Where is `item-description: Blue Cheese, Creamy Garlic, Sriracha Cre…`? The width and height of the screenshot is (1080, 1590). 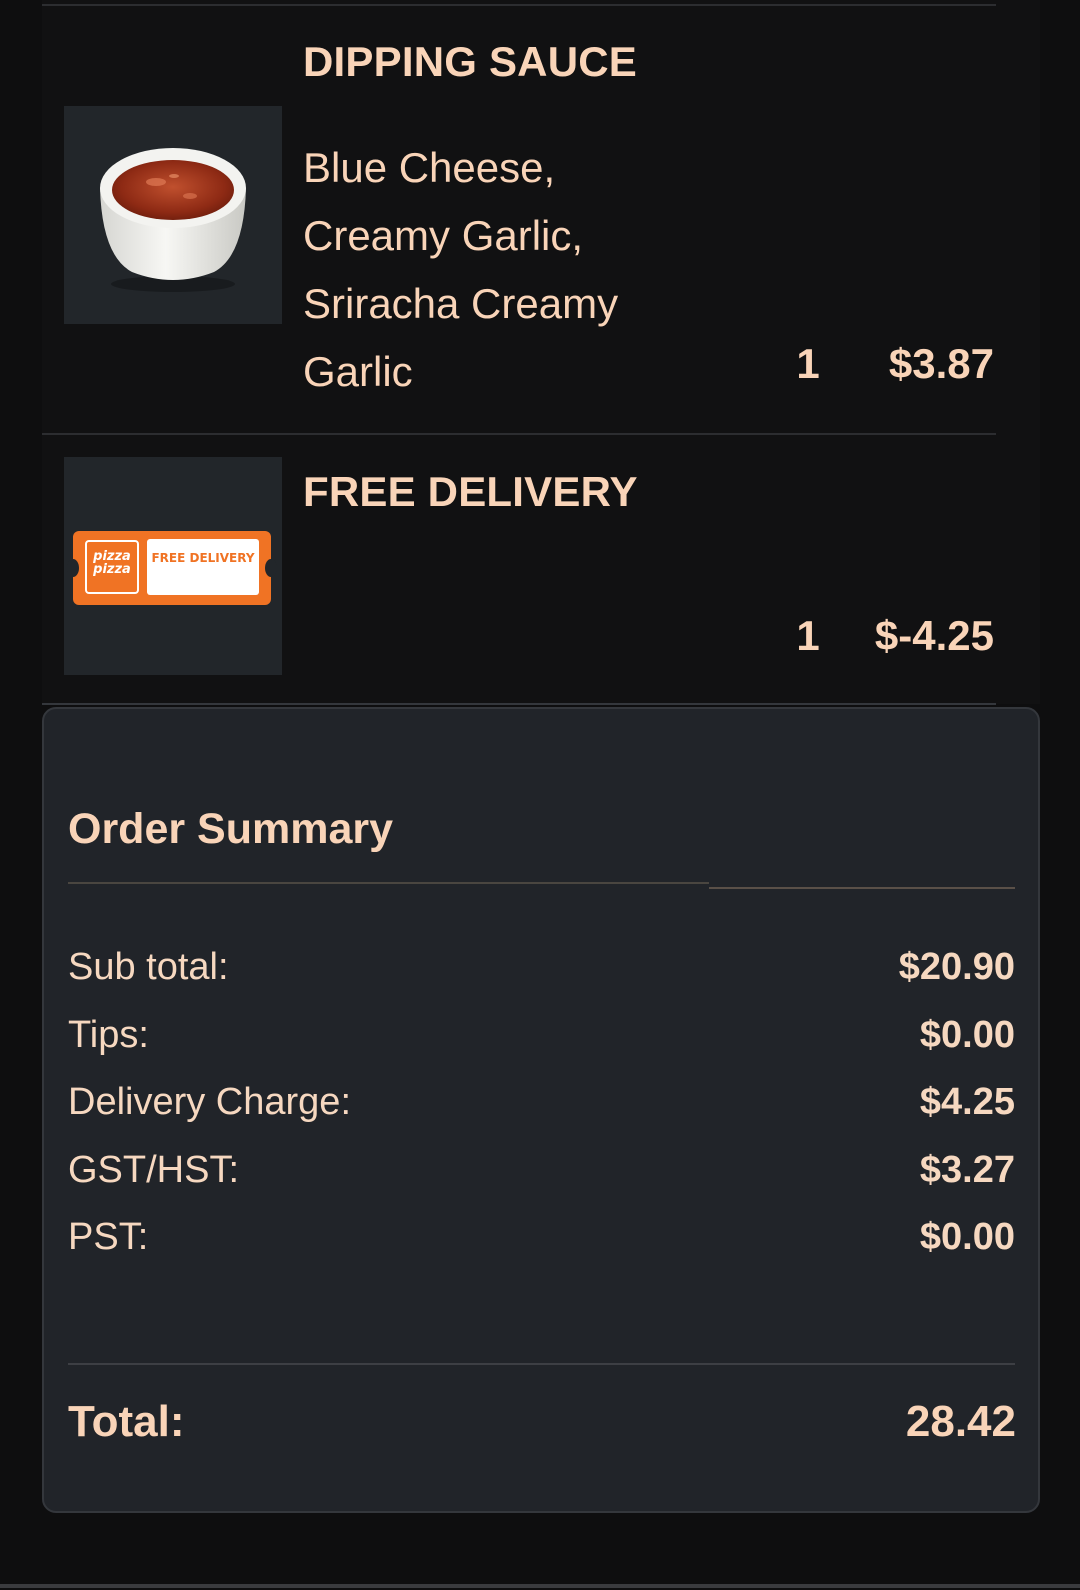
item-description: Blue Cheese, Creamy Garlic, Sriracha Cre… is located at coordinates (461, 269).